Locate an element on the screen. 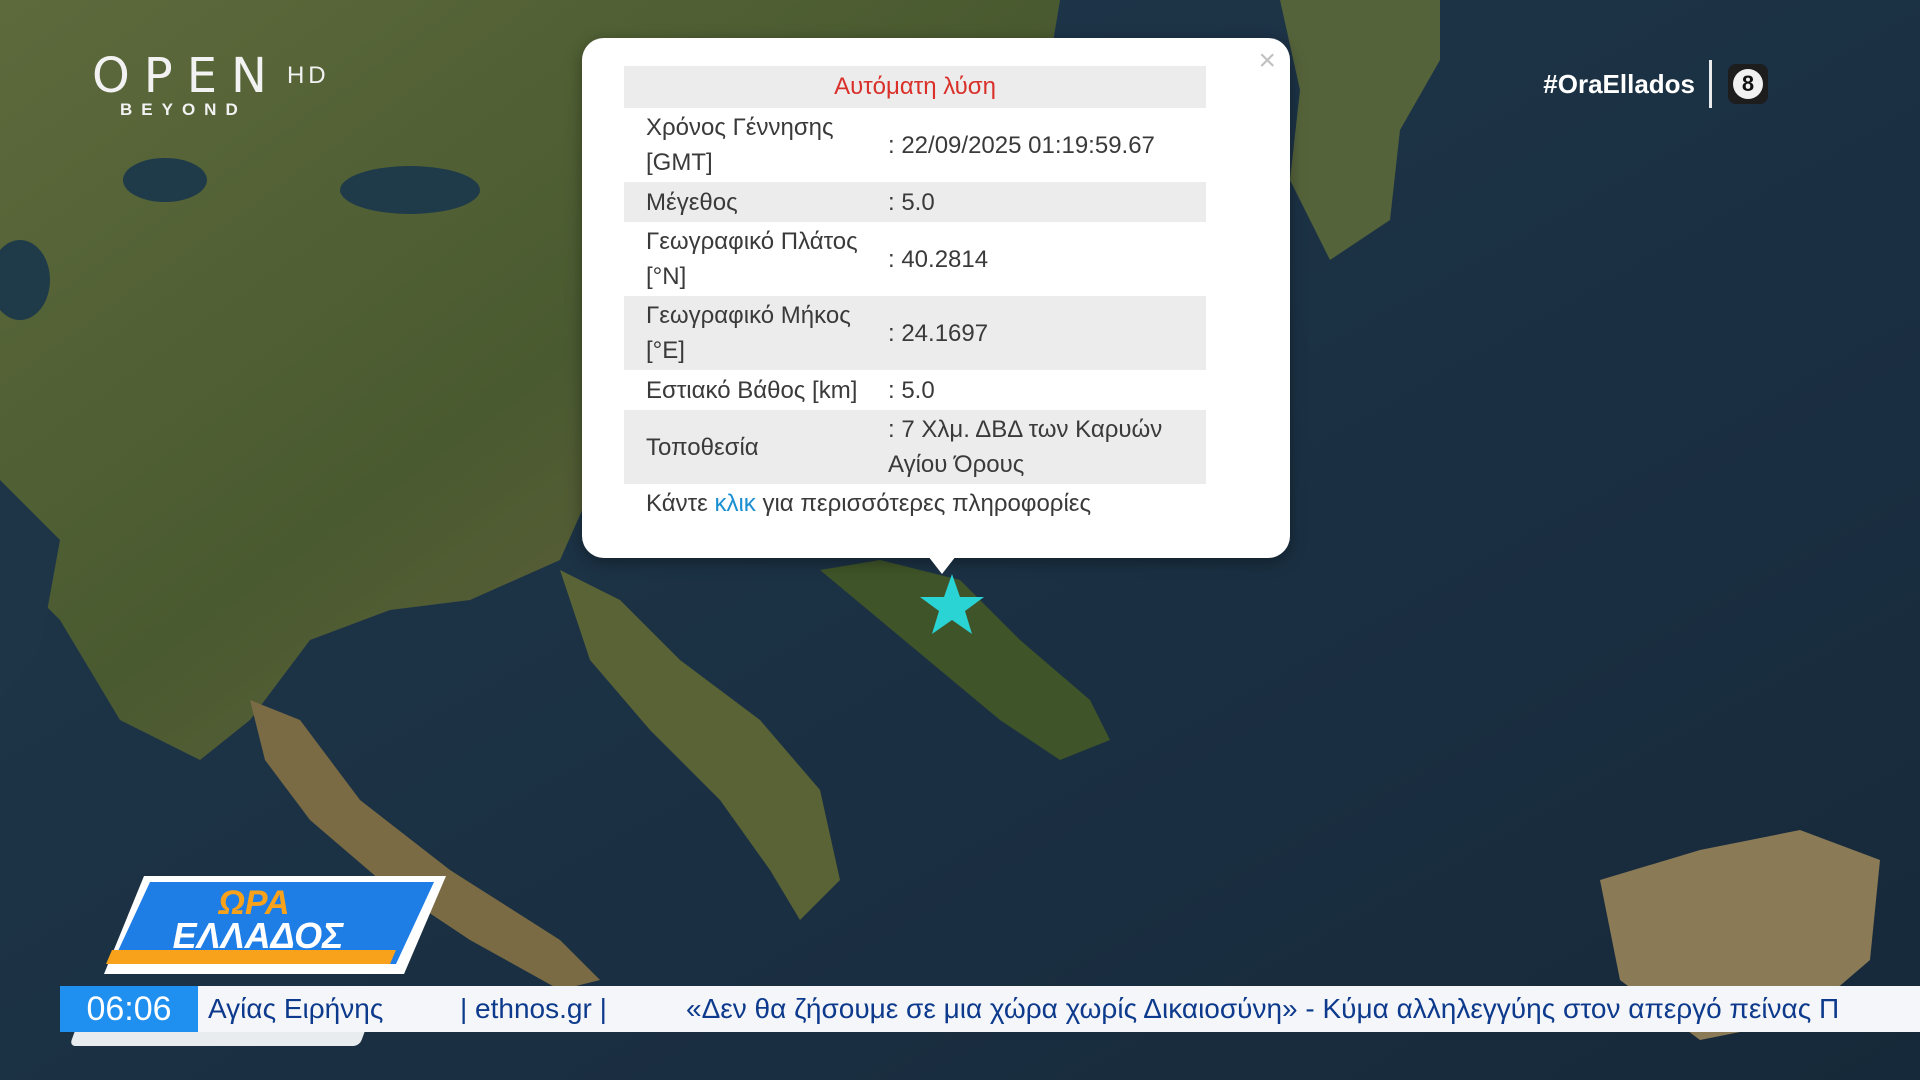  row-label: Γεωγραφικό Πλάτος [°N] is located at coordinates (752, 259).